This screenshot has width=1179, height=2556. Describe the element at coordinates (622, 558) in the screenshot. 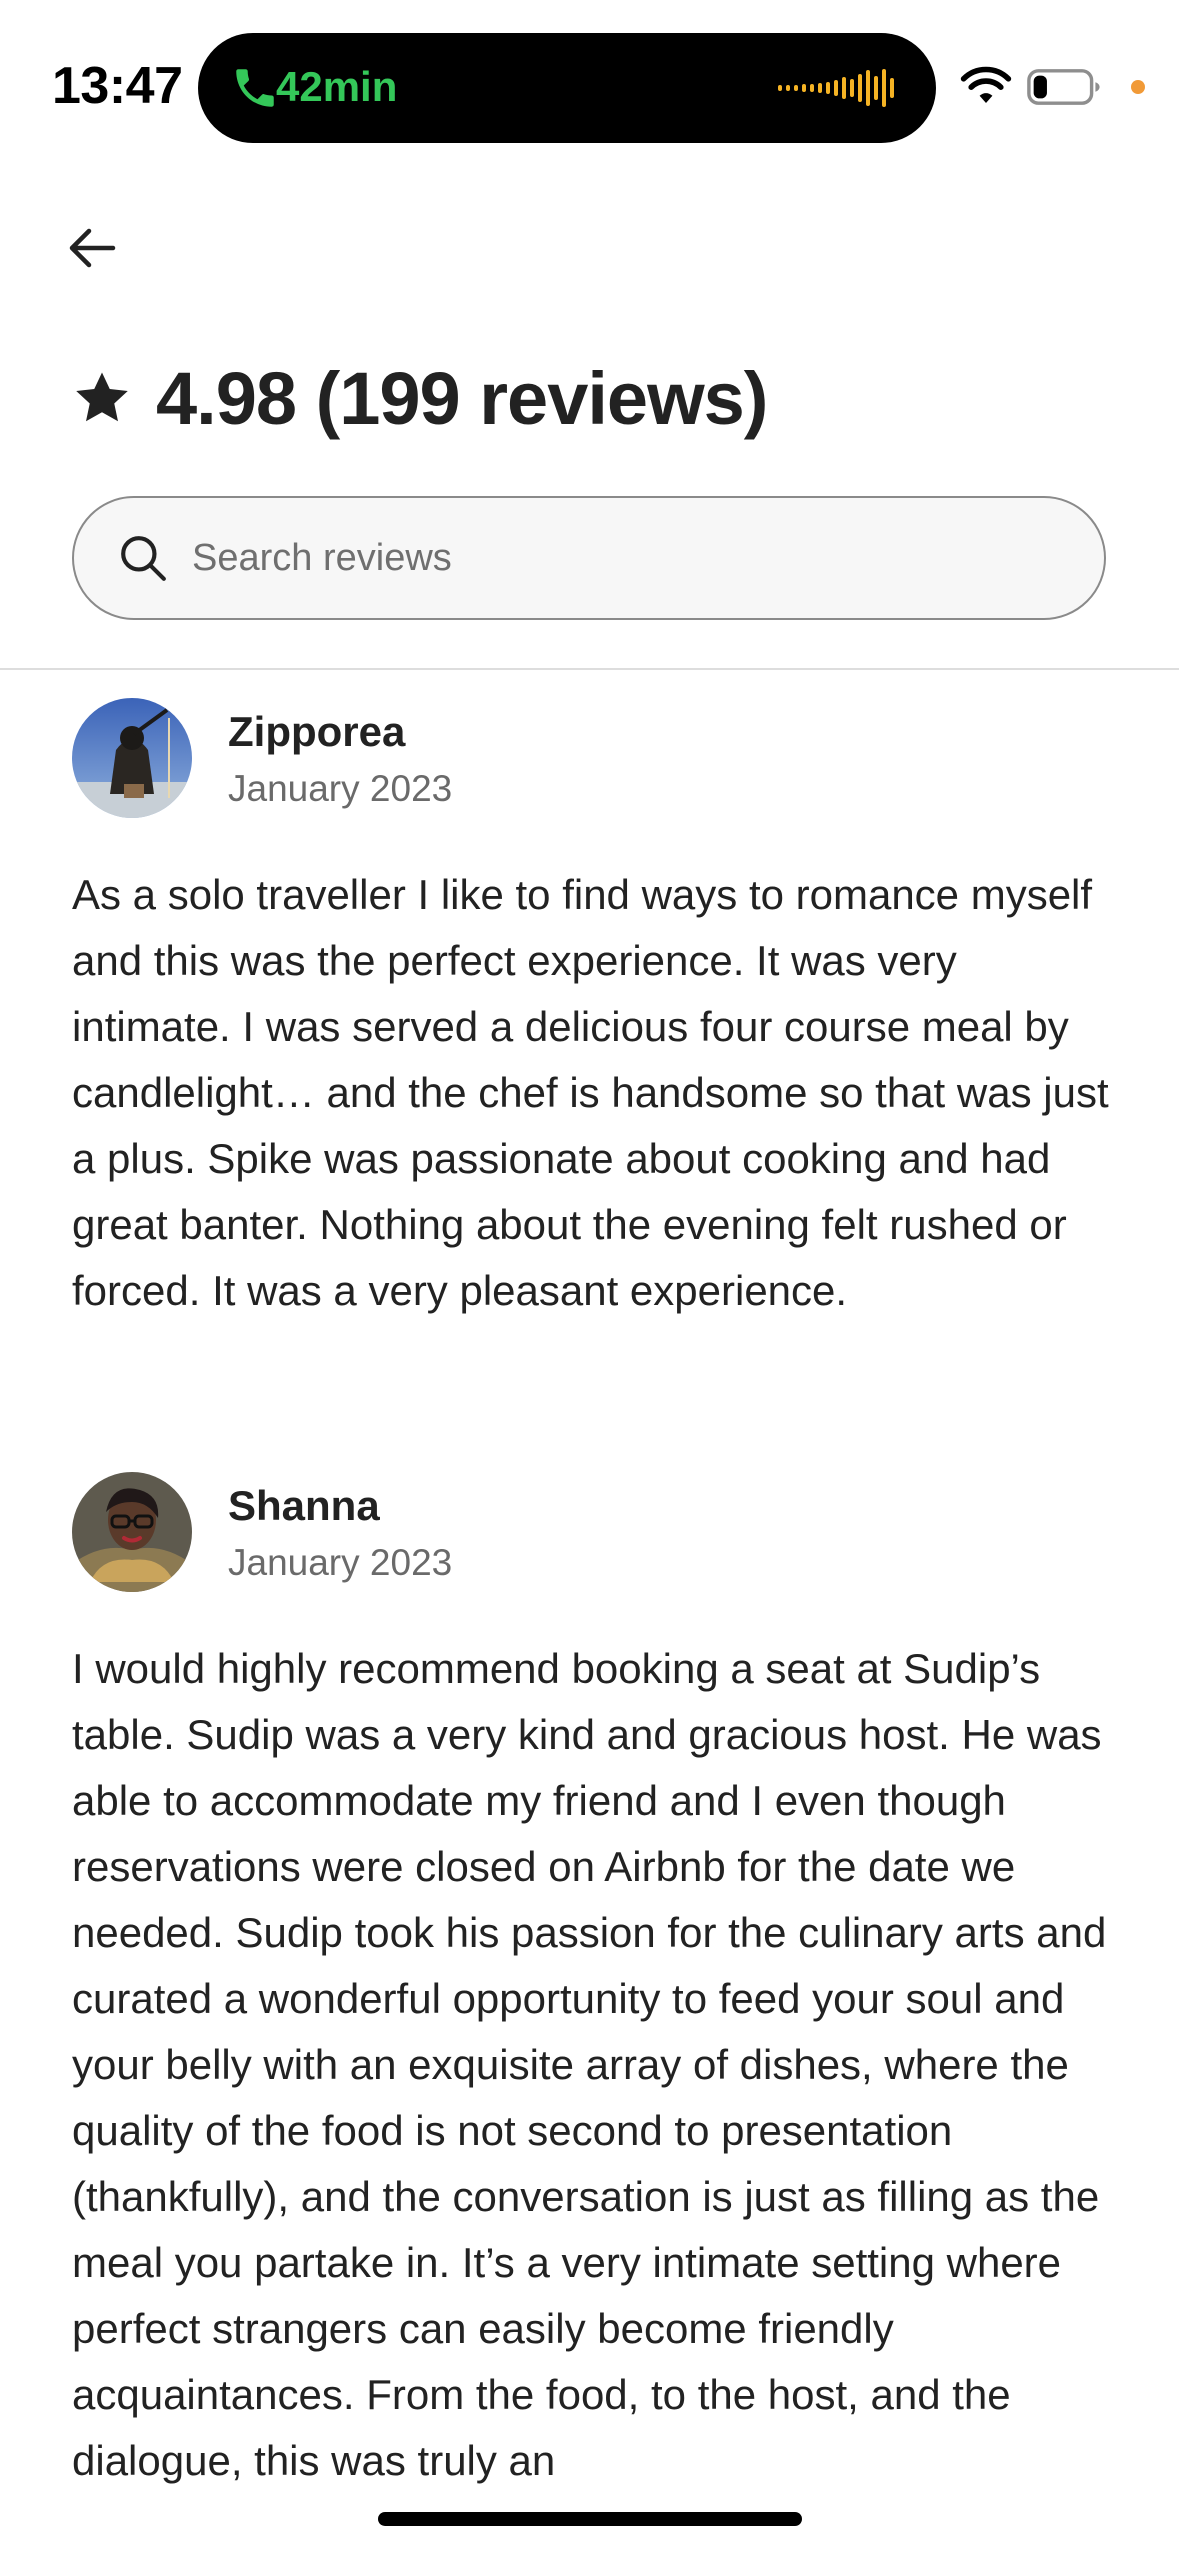

I see `search-input` at that location.